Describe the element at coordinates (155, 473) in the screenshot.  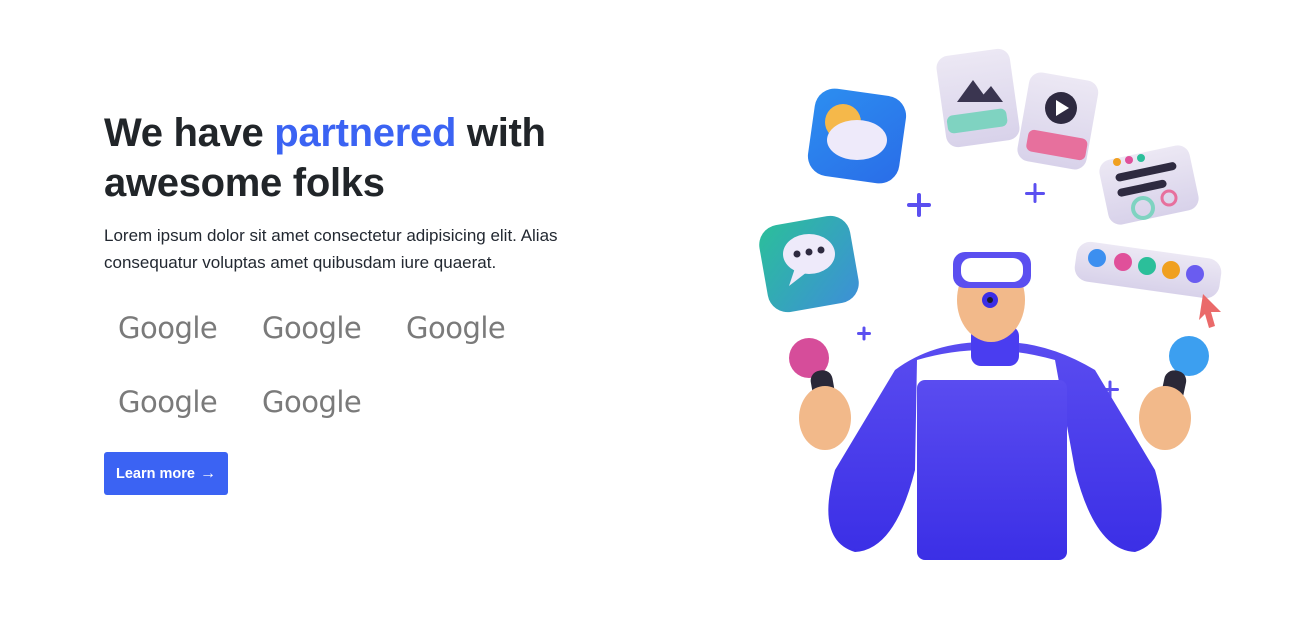
I see `learn-more-label: Learn more` at that location.